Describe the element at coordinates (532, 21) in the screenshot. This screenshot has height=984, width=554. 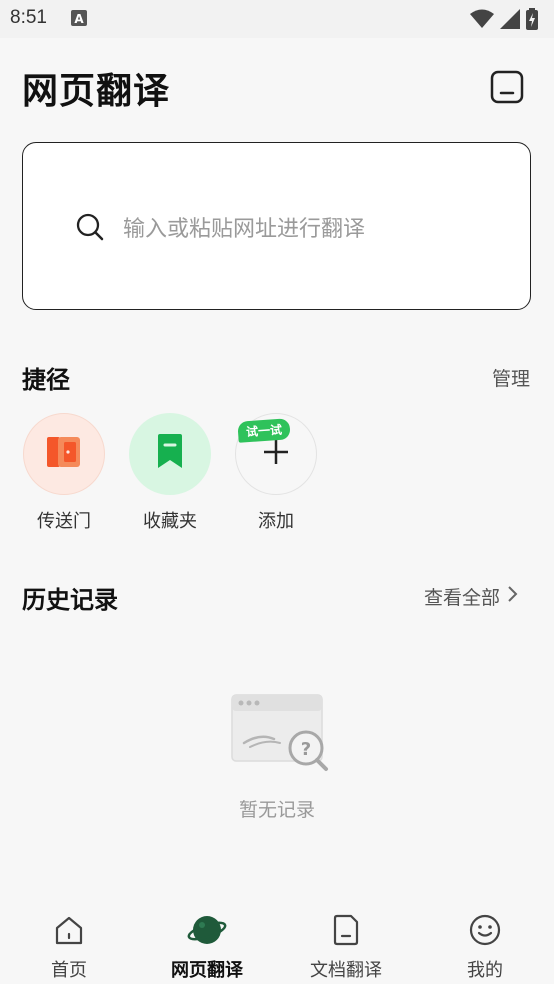
I see `battery-icon` at that location.